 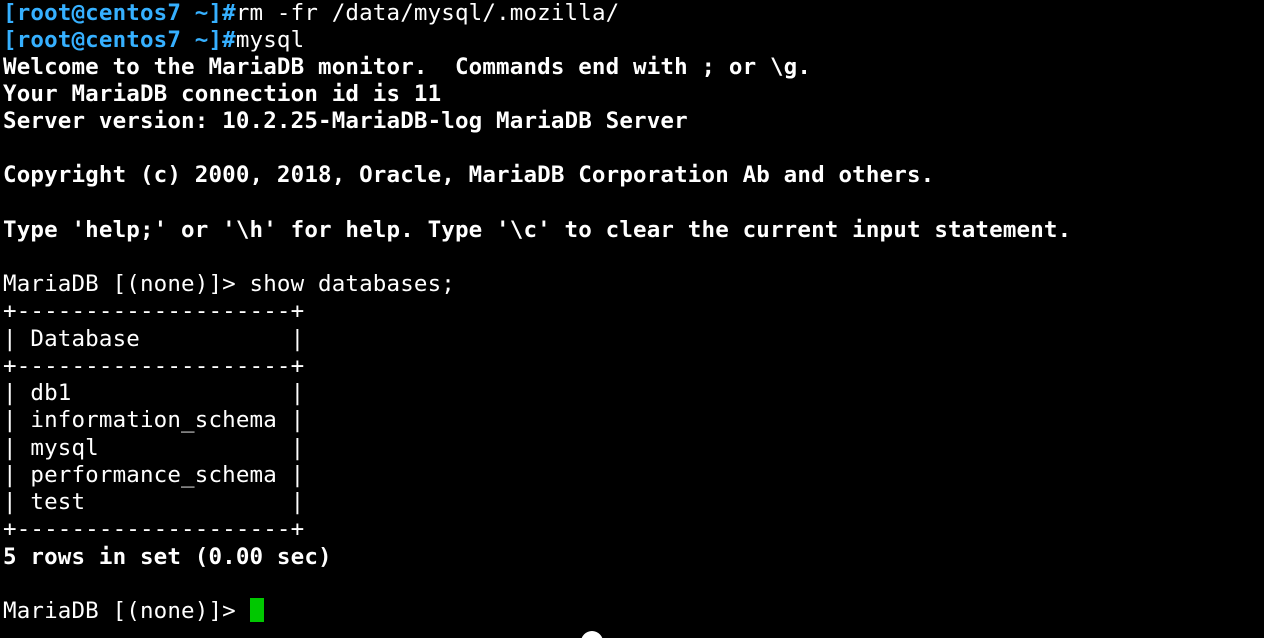 What do you see at coordinates (154, 475) in the screenshot?
I see `table-row: | performance_schema |` at bounding box center [154, 475].